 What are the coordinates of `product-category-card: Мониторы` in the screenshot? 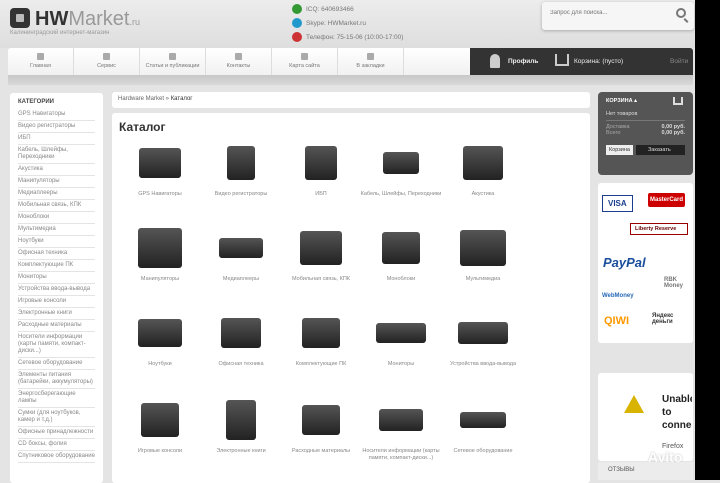 It's located at (401, 338).